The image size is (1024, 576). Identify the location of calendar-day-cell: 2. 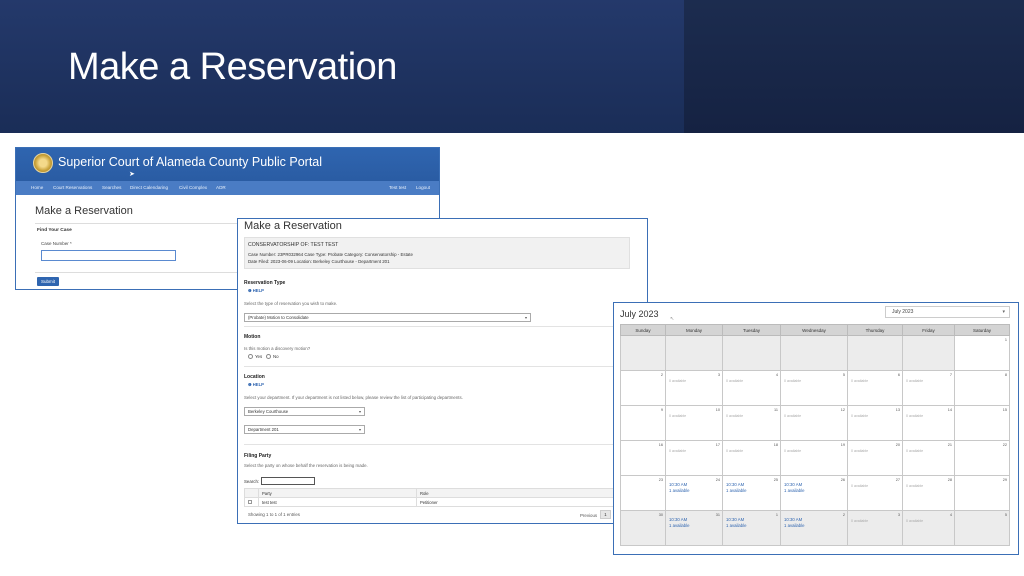
(643, 388).